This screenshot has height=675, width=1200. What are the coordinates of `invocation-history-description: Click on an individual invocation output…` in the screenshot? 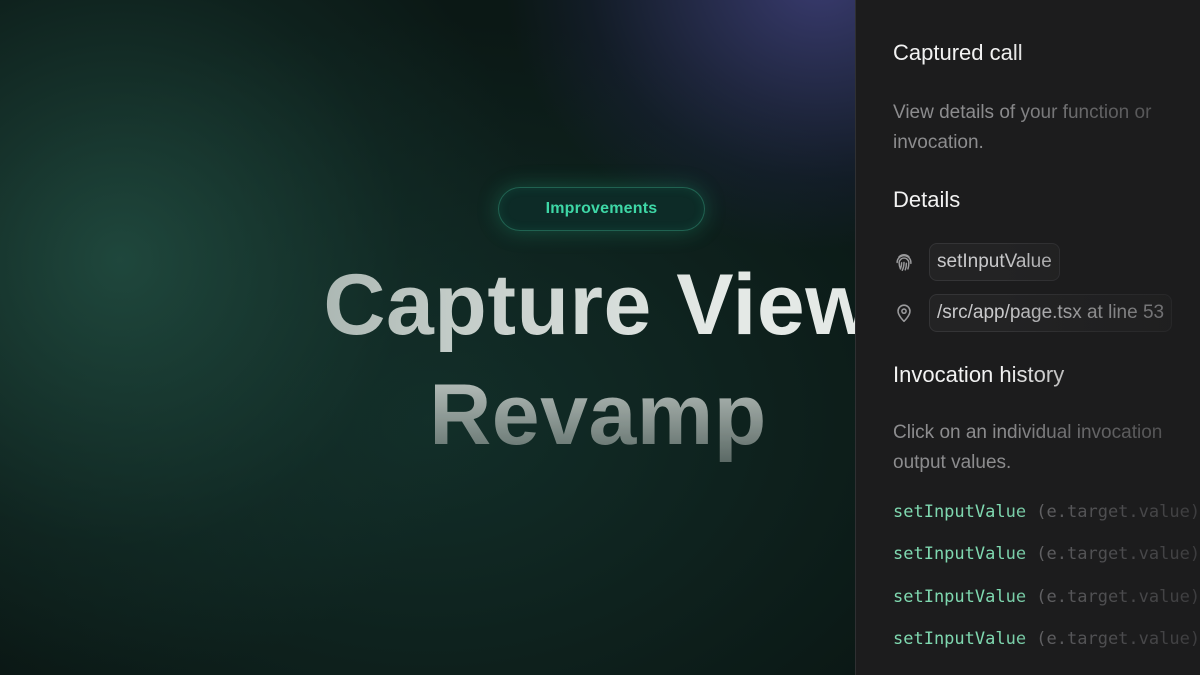 It's located at (1046, 448).